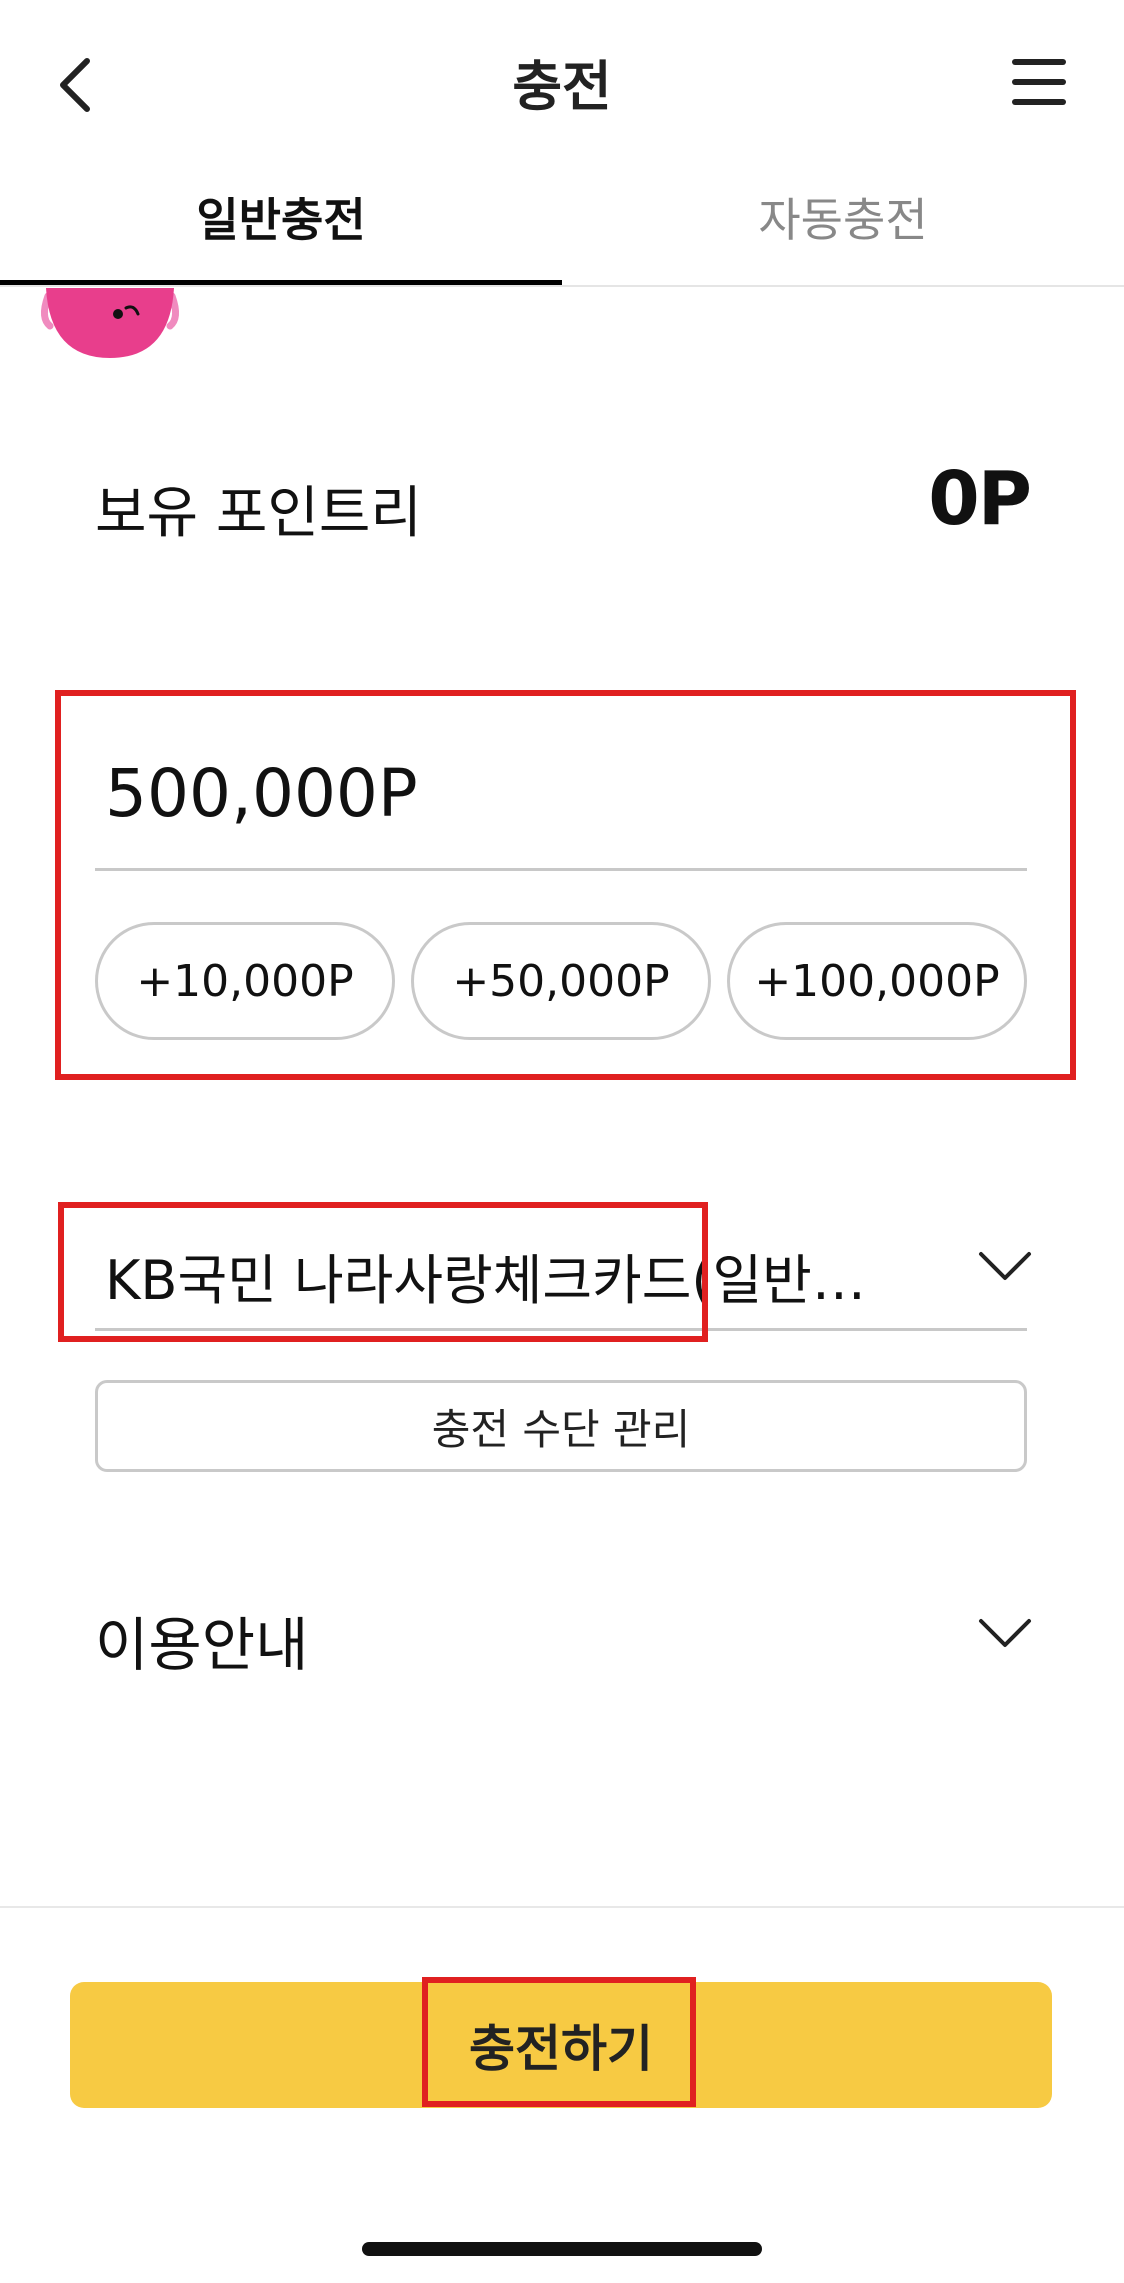 The image size is (1124, 2283). What do you see at coordinates (383, 1272) in the screenshot?
I see `payment-highlight-box` at bounding box center [383, 1272].